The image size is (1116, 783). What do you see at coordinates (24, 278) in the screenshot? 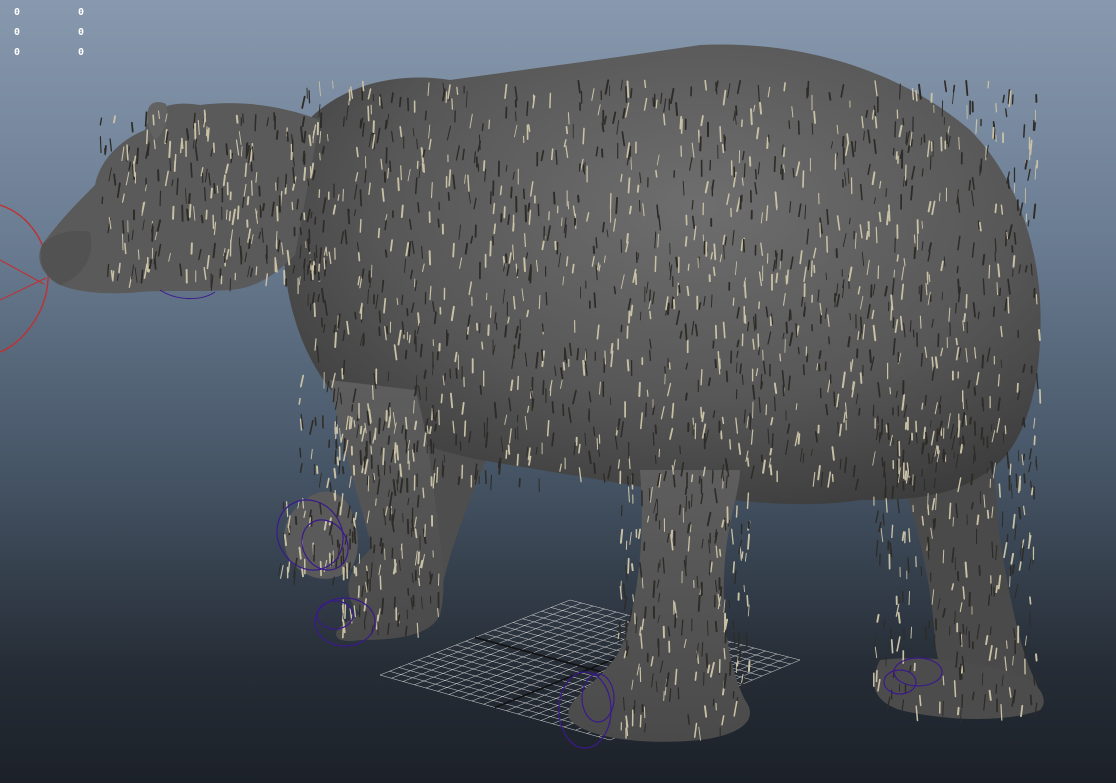
I see `camera-ring-icon` at bounding box center [24, 278].